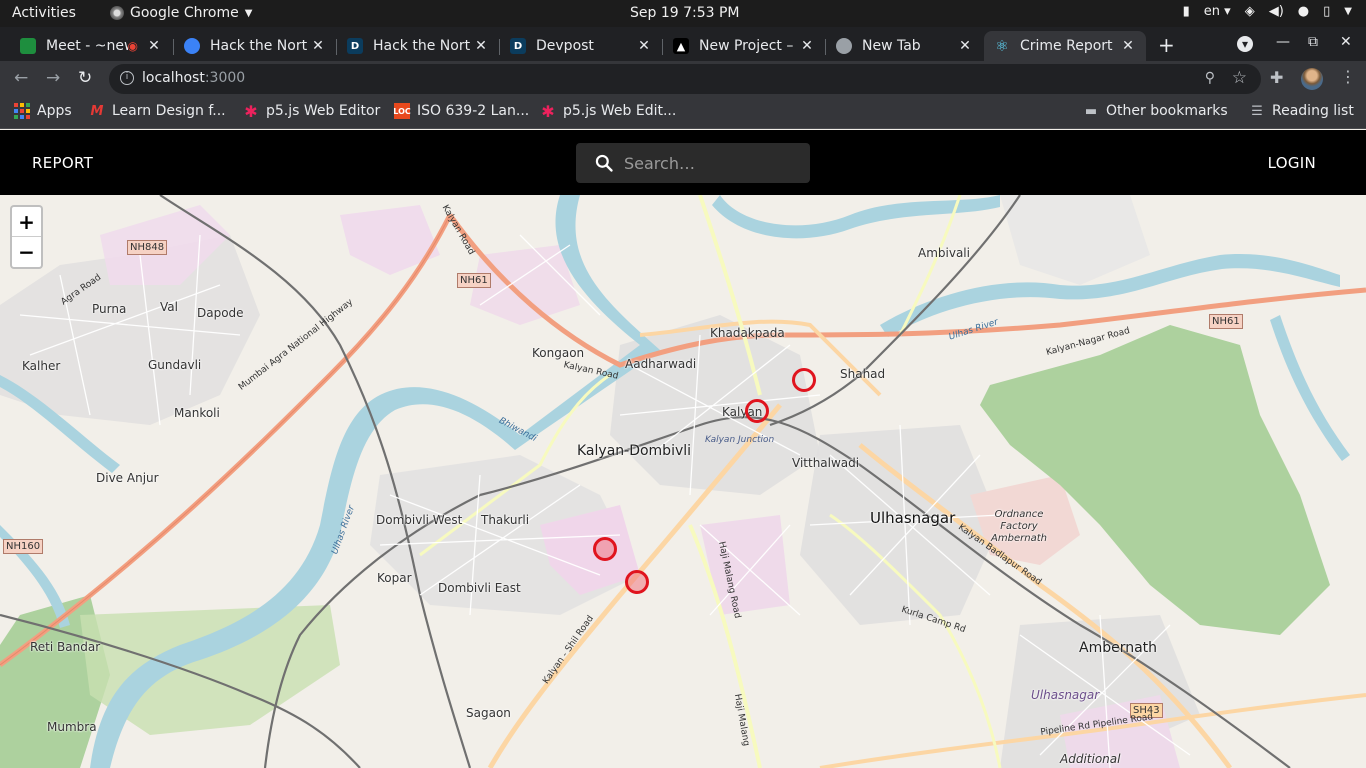  I want to click on meet-icon, so click(28, 46).